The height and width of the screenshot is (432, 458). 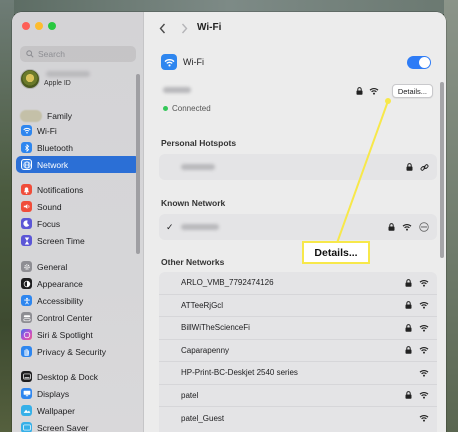 What do you see at coordinates (193, 203) in the screenshot?
I see `section-title-known-network: Known Network` at bounding box center [193, 203].